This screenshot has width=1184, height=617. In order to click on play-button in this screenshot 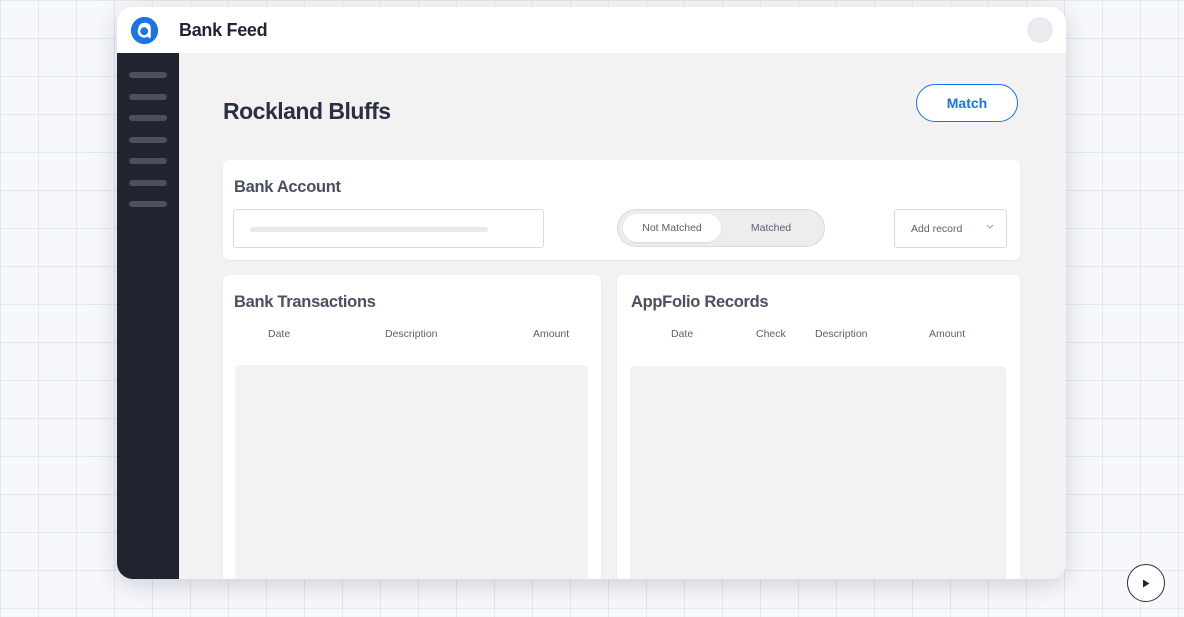, I will do `click(1146, 583)`.